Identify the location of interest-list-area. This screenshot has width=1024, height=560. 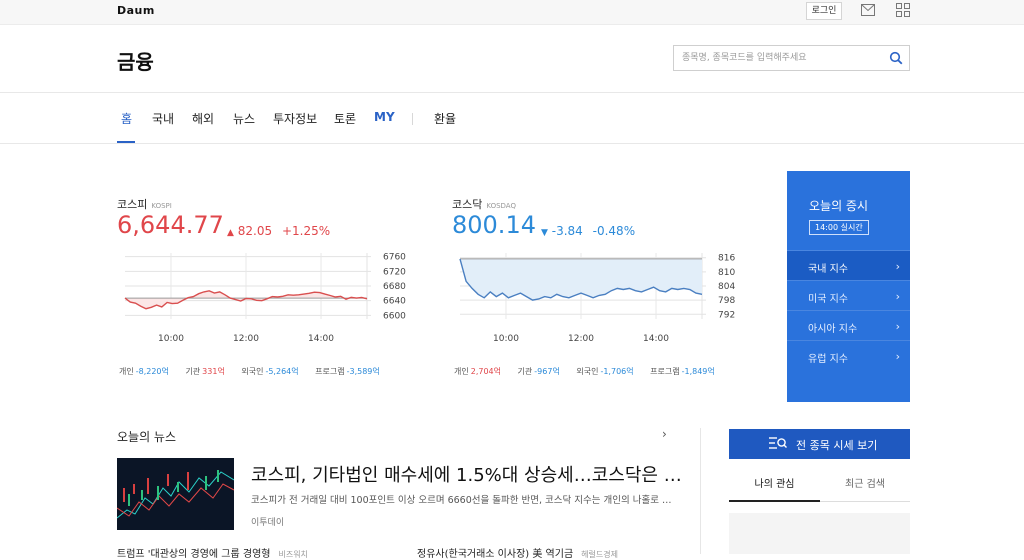
(819, 533).